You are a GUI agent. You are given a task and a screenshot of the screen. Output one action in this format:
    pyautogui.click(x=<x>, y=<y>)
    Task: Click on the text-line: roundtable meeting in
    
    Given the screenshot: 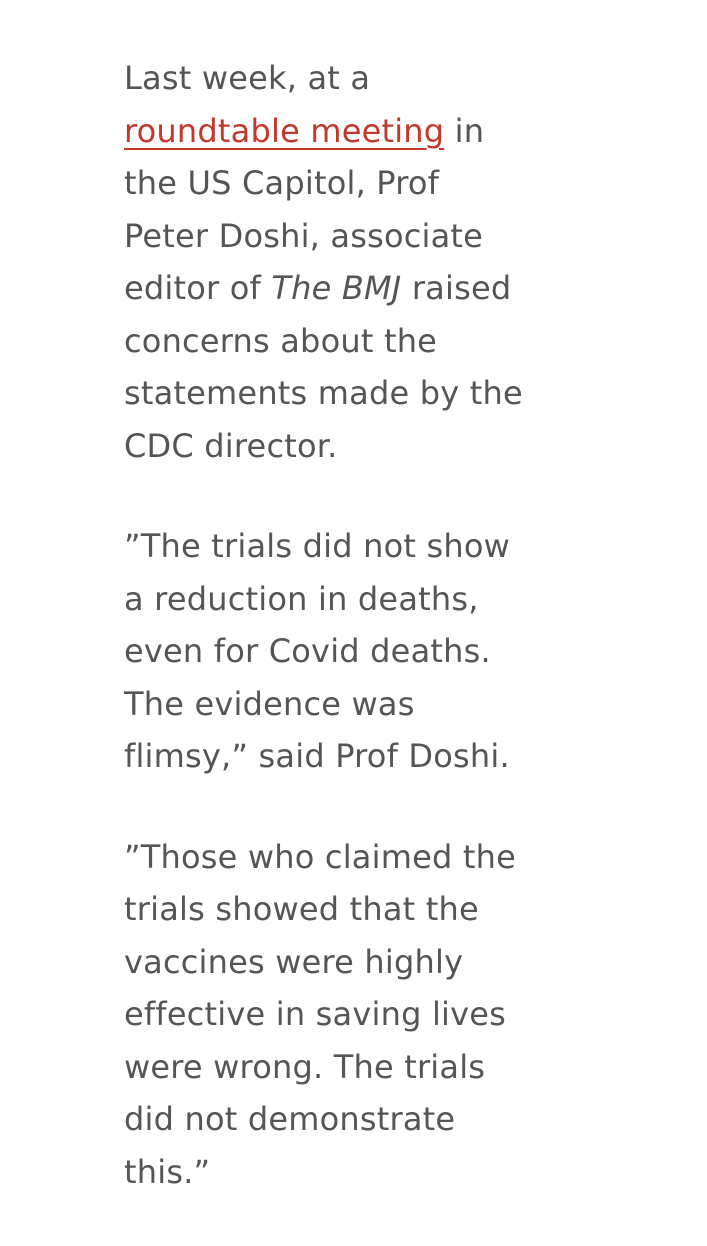 What is the action you would take?
    pyautogui.click(x=334, y=131)
    